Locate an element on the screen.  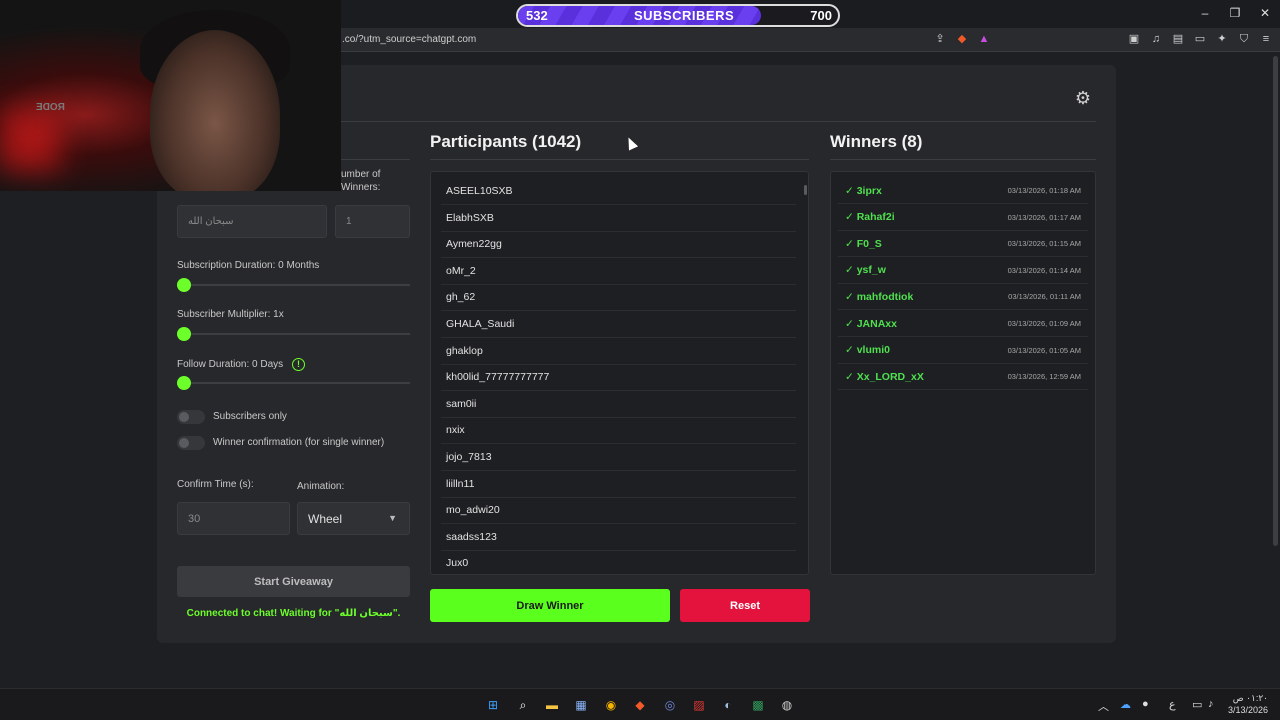
settings-gear-icon: ⚙ is located at coordinates (1083, 98).